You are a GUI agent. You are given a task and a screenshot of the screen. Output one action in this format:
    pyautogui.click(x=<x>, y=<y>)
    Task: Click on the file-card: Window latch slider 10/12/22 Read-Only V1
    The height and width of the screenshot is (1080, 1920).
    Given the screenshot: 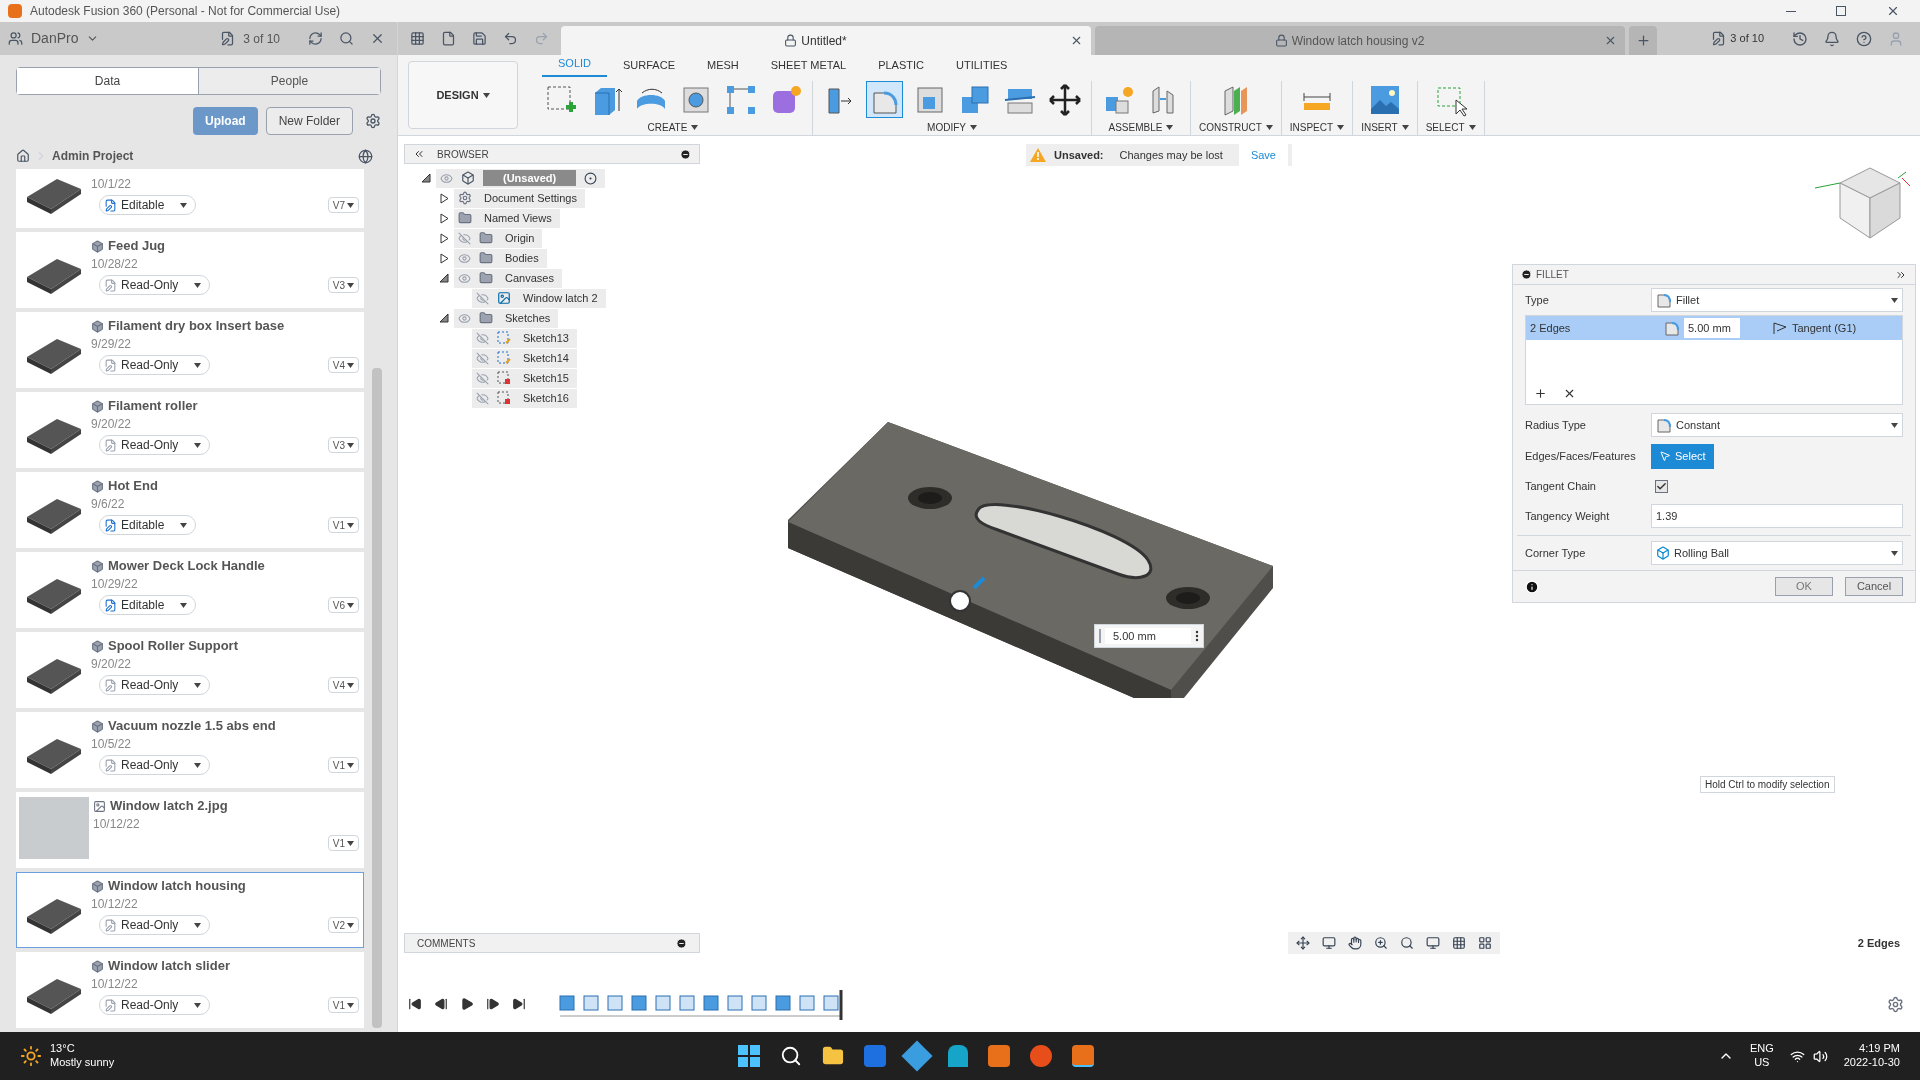 What is the action you would take?
    pyautogui.click(x=190, y=990)
    